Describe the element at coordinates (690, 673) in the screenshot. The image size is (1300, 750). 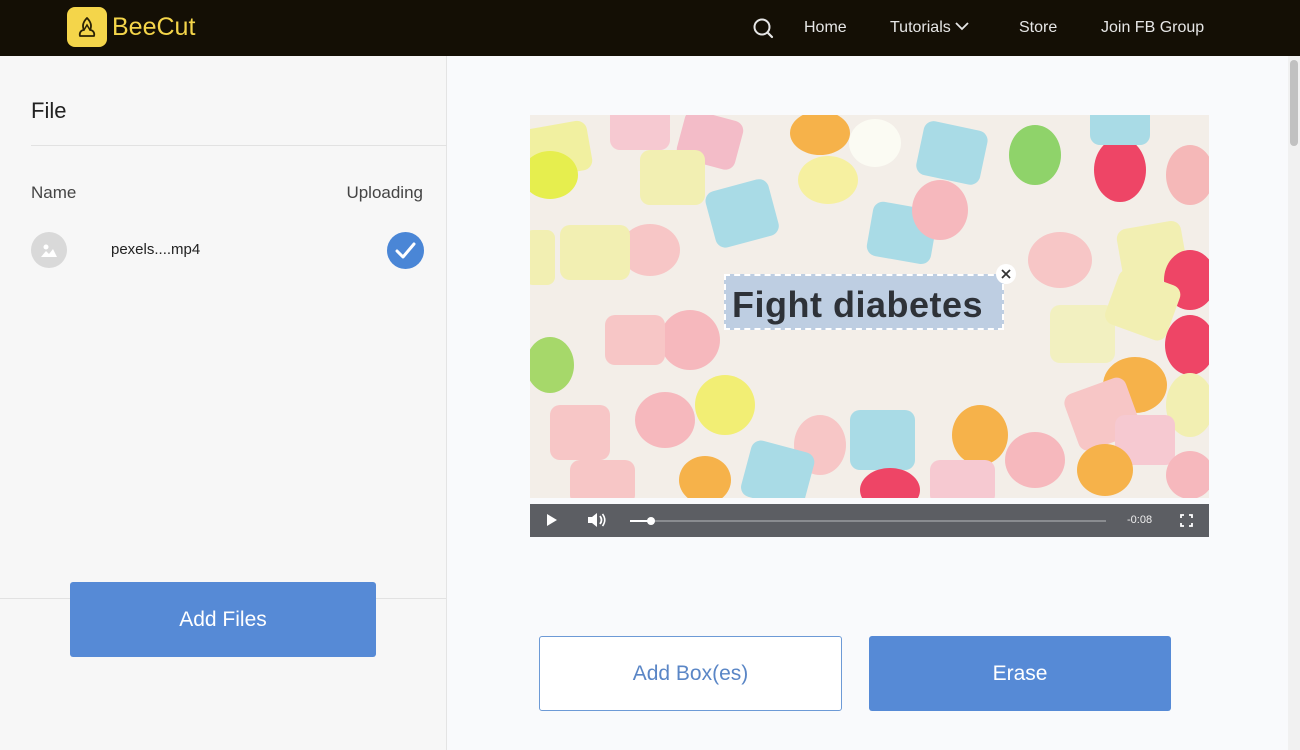
I see `add-boxes-button: Add Box(es)` at that location.